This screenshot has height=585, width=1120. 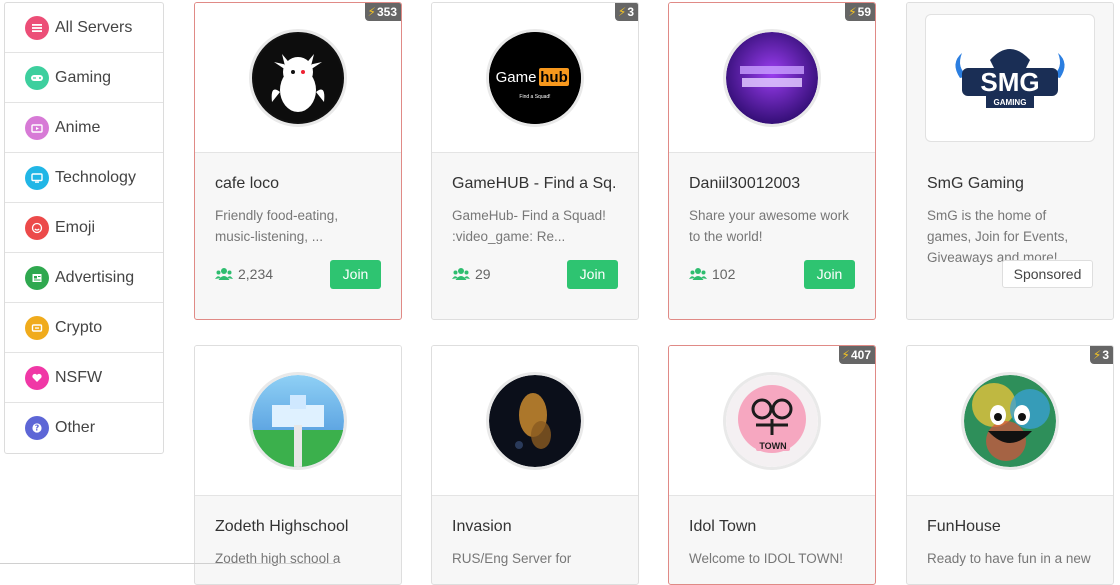 I want to click on svg-text: GAMING, so click(x=1010, y=102).